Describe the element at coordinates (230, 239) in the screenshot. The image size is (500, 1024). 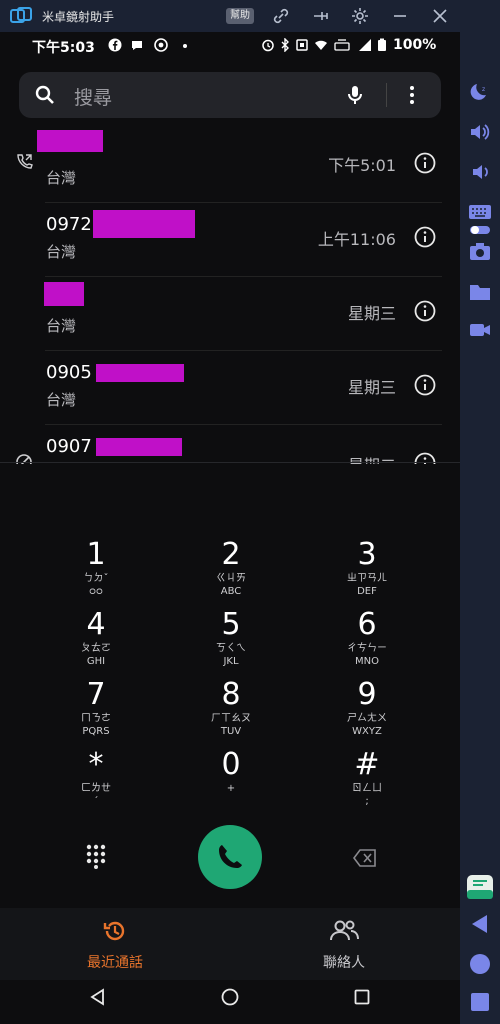
I see `call-row: 0972 台灣 上午11:06` at that location.